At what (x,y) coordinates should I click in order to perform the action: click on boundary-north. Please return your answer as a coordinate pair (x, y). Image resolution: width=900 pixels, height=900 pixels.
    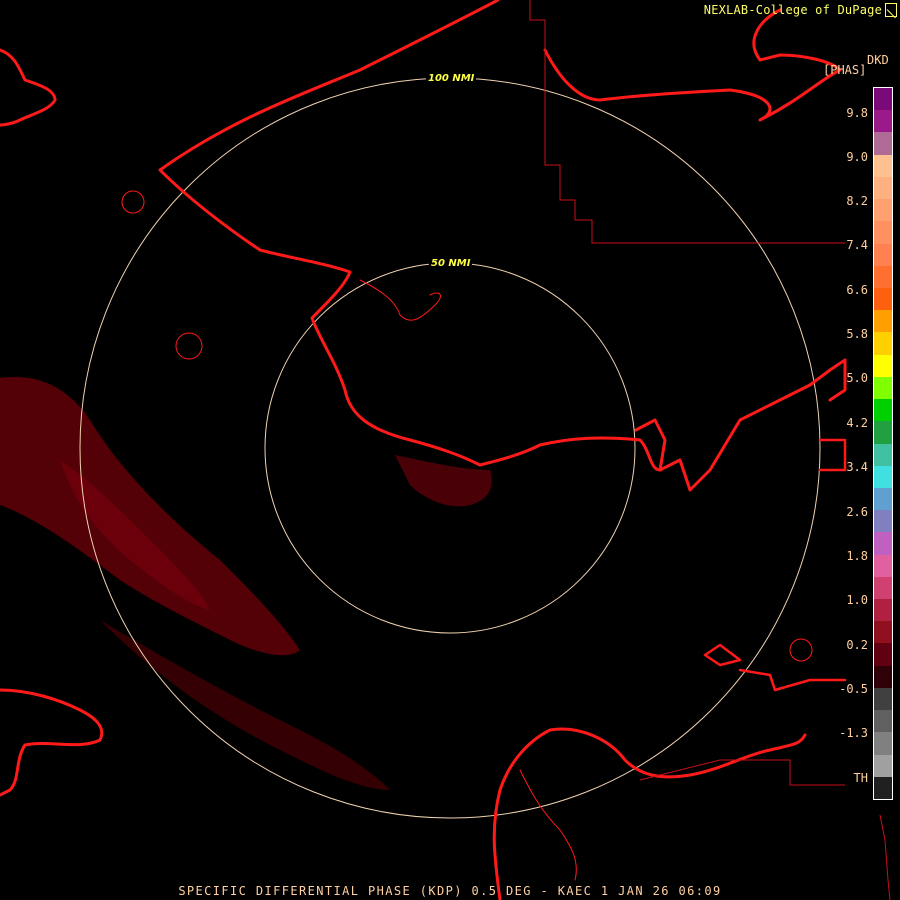
    Looking at the image, I should click on (687, 122).